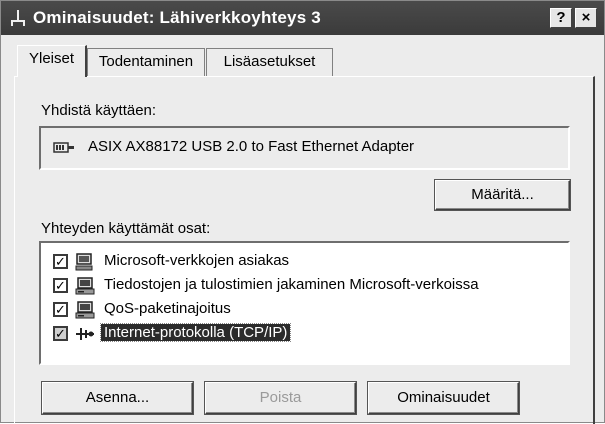 This screenshot has width=605, height=424. What do you see at coordinates (63, 147) in the screenshot?
I see `network-adapter-icon` at bounding box center [63, 147].